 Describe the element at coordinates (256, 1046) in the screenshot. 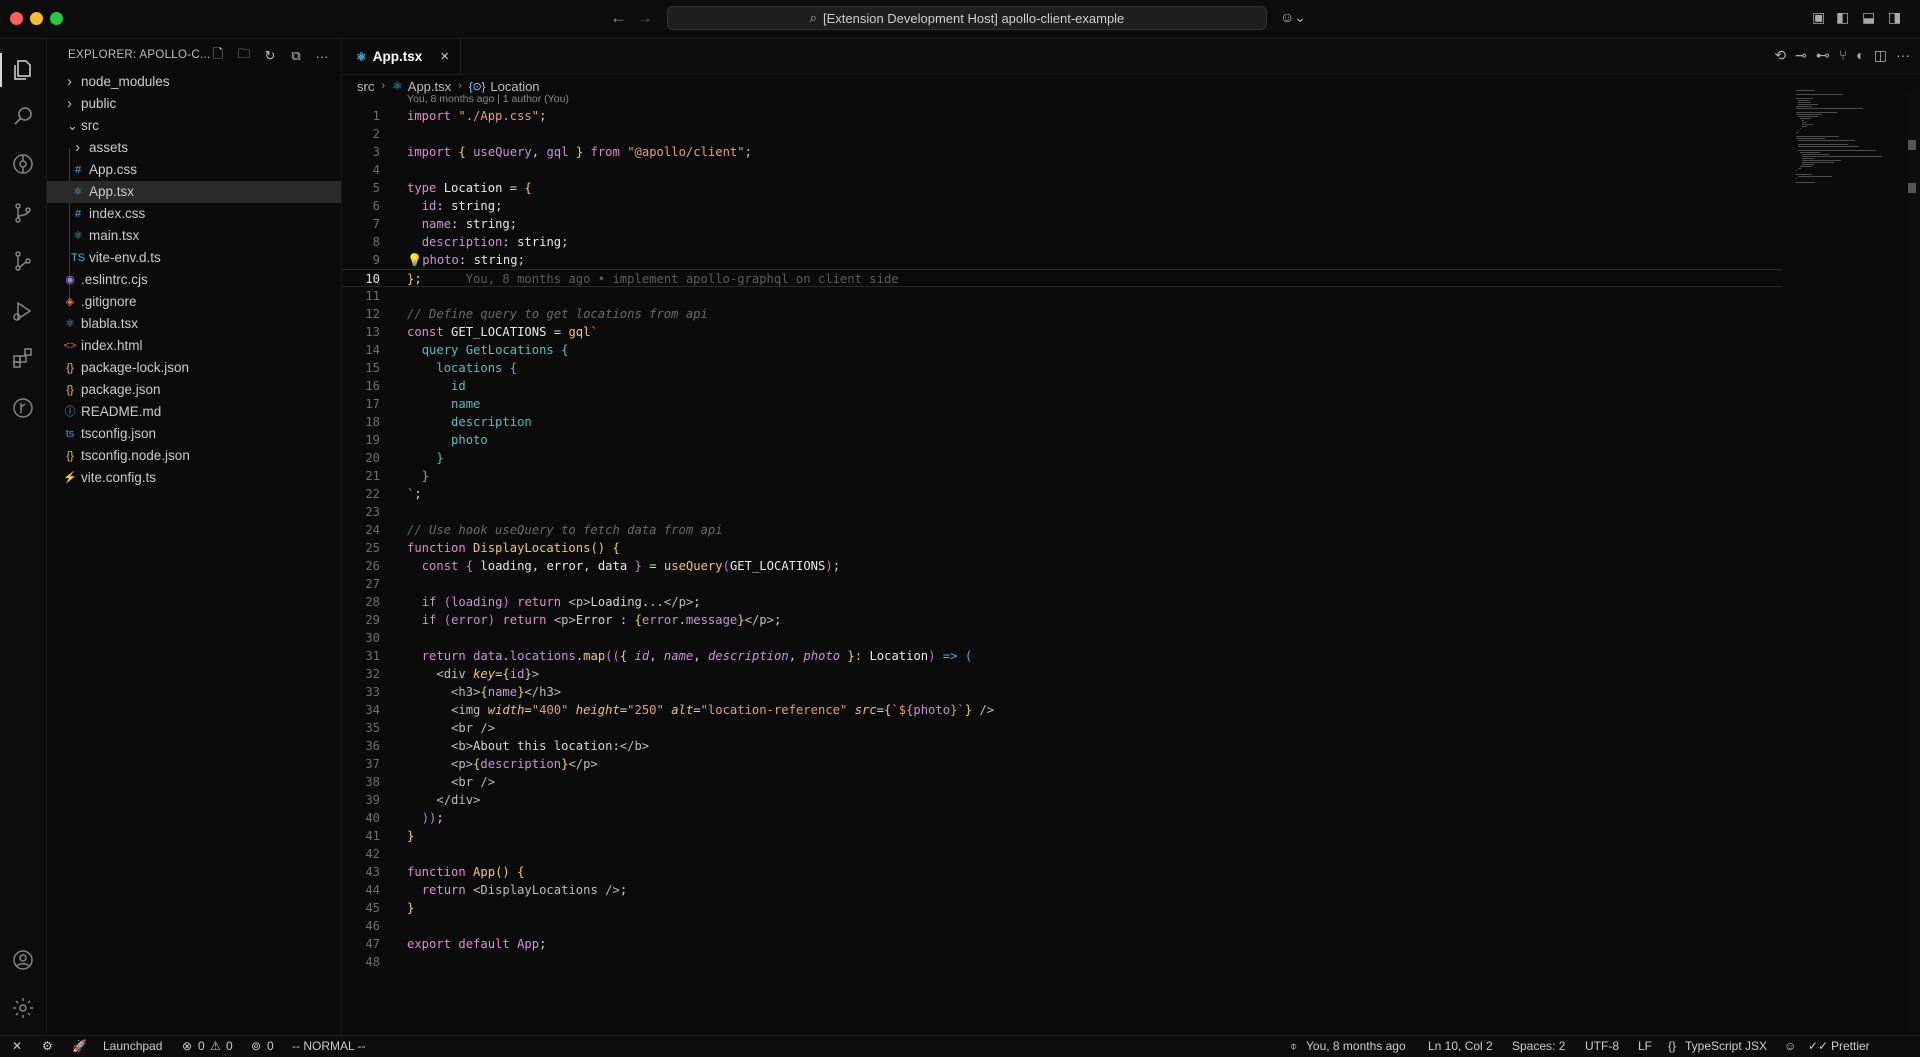

I see `ports-icon: ⊚` at that location.